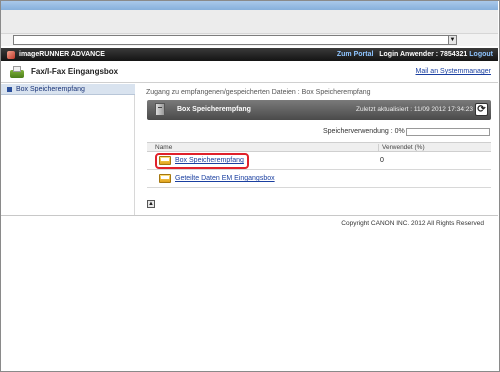 This screenshot has height=372, width=500. I want to click on window-titlebar, so click(249, 5).